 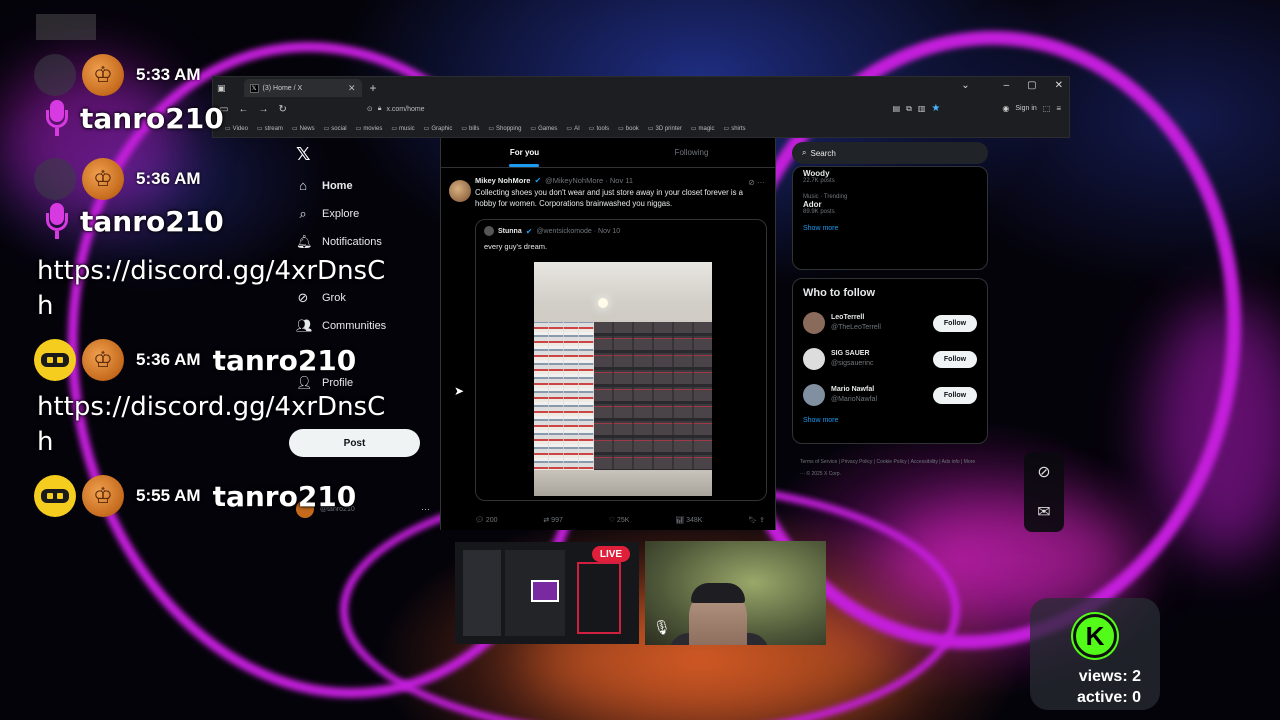 I want to click on bookmark-icon: 🔖︎ ⇪, so click(x=756, y=520).